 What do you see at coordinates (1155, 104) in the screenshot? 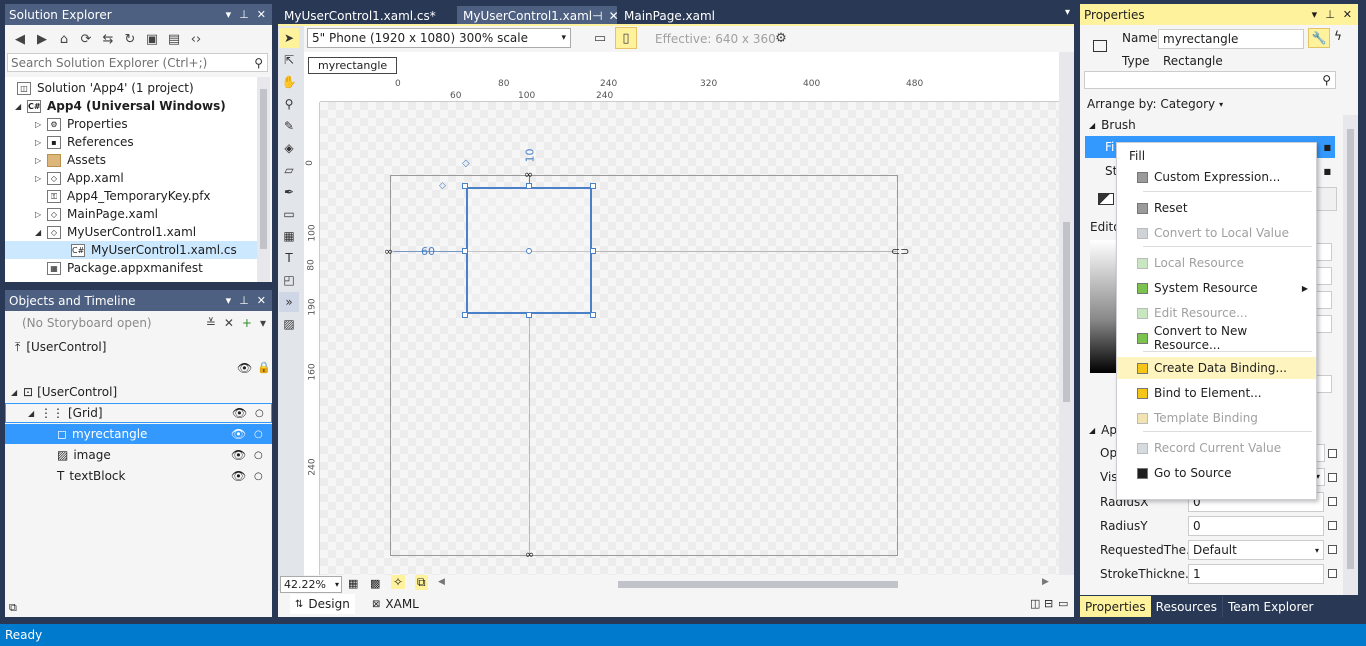
I see `arrange-by: Arrange by: Category ▾` at bounding box center [1155, 104].